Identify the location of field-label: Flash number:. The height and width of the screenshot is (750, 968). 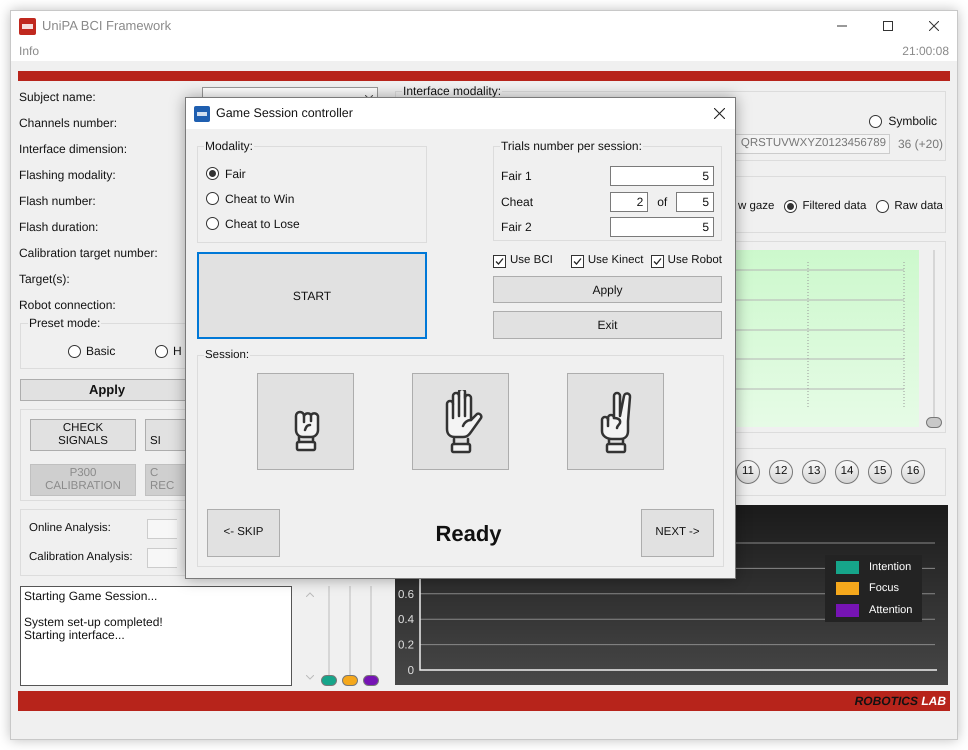
(57, 201).